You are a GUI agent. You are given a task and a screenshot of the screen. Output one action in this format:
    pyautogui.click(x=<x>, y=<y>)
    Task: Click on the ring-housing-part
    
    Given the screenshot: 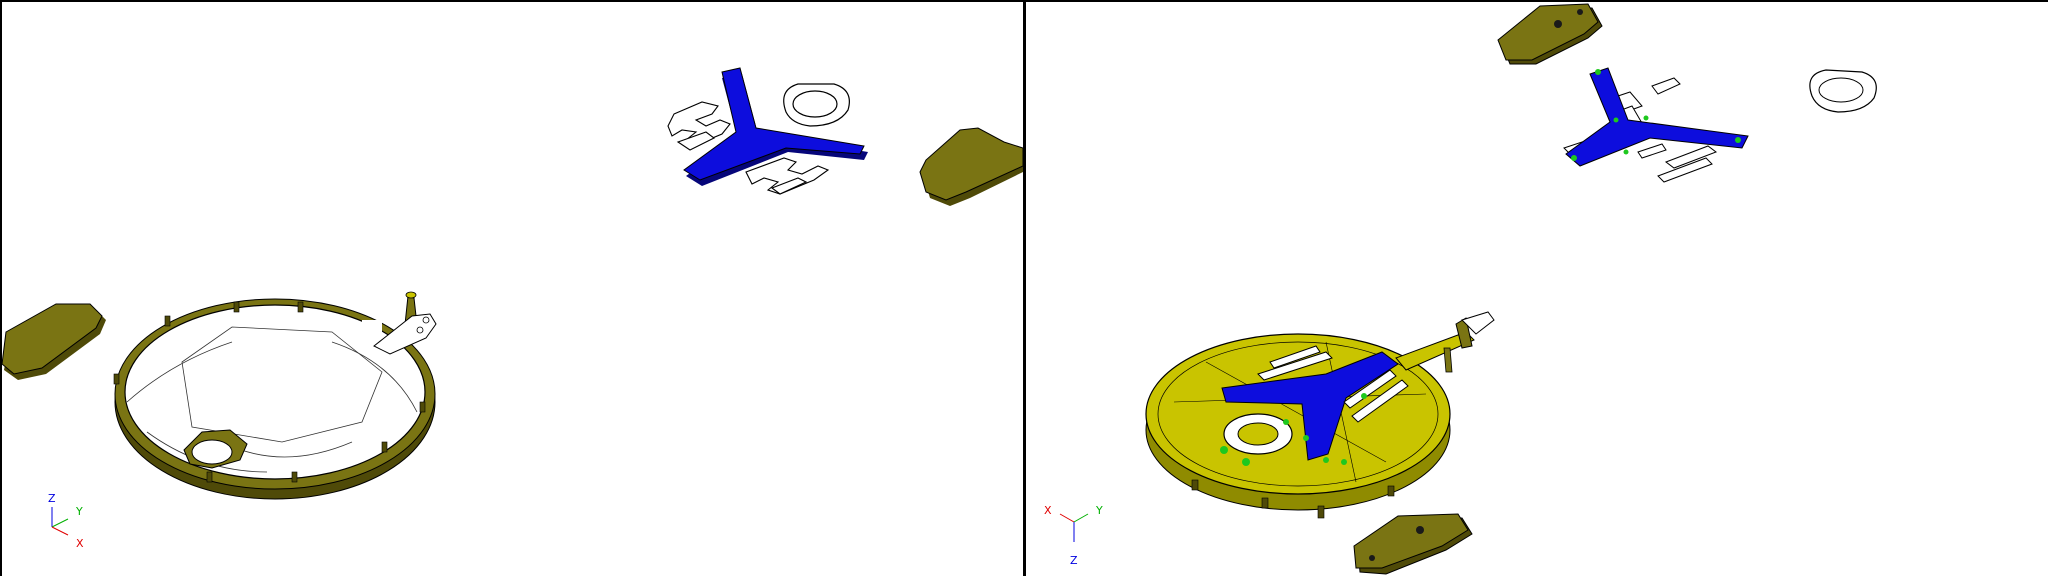 What is the action you would take?
    pyautogui.click(x=275, y=395)
    